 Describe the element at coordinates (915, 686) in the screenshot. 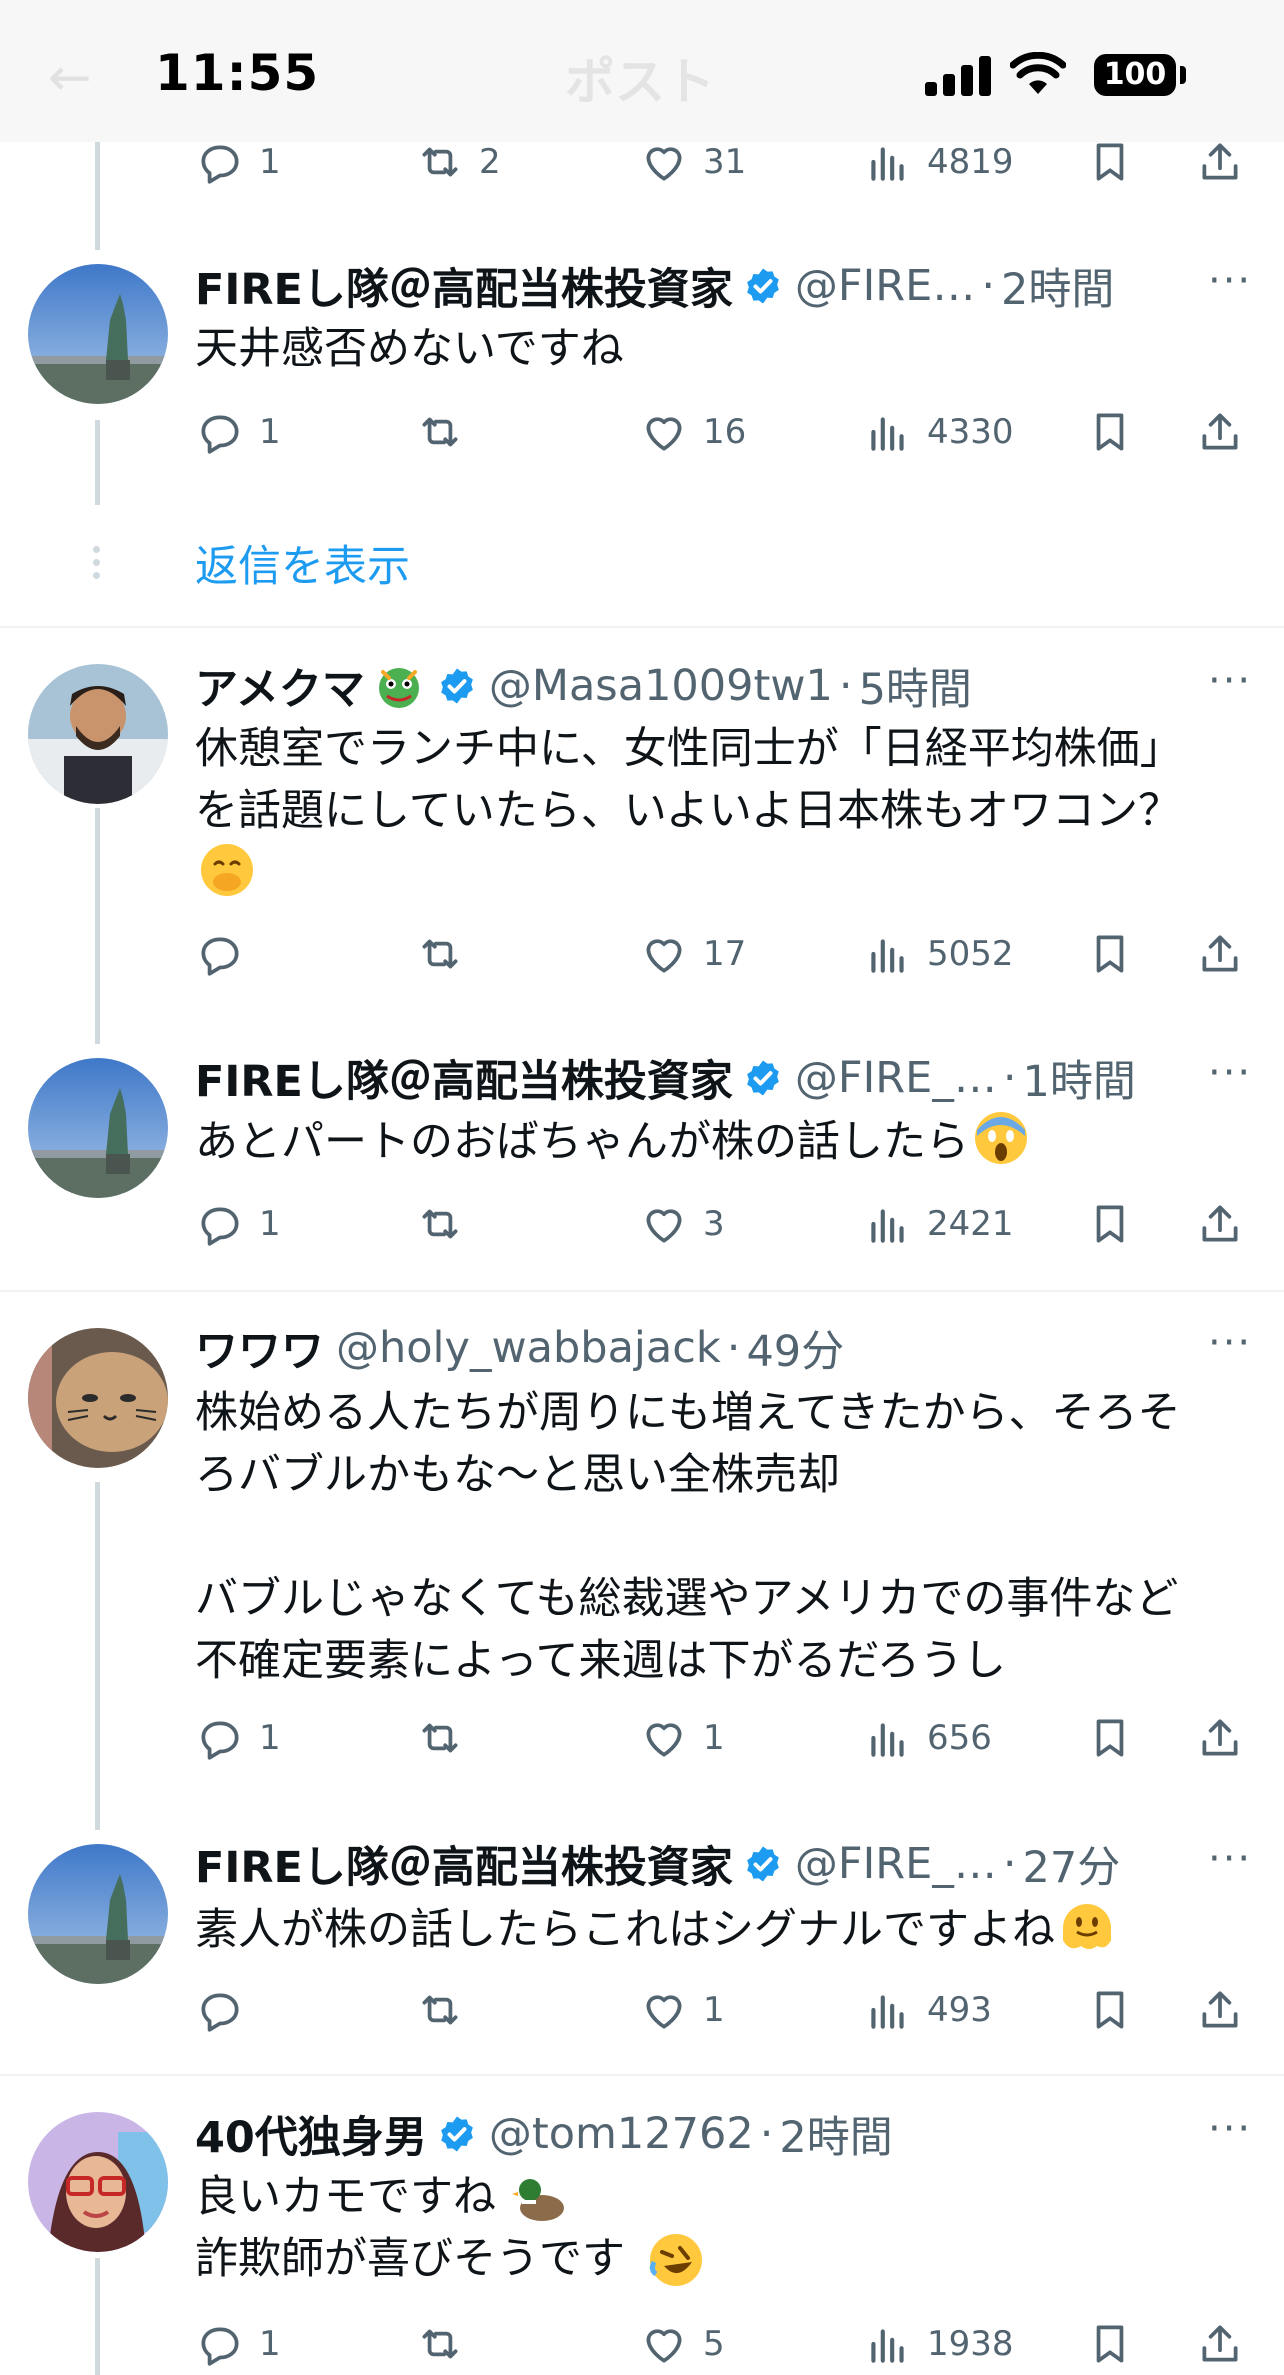

I see `post-time: 5時間` at that location.